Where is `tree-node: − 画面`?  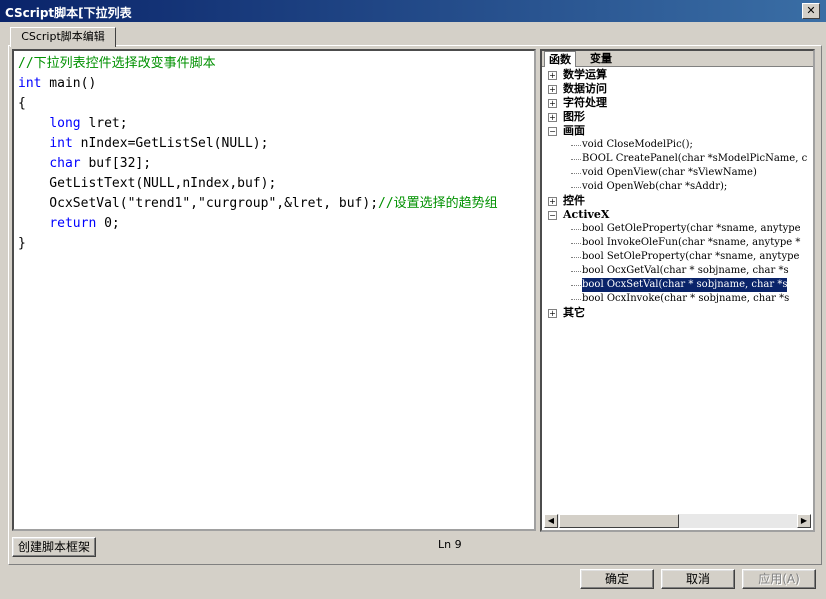 tree-node: − 画面 is located at coordinates (677, 131).